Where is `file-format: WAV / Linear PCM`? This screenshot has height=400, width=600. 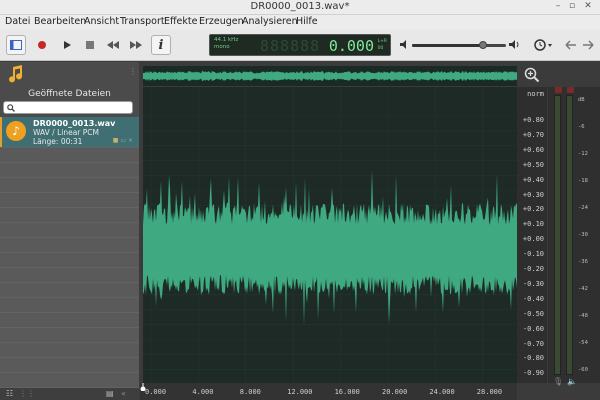
file-format: WAV / Linear PCM is located at coordinates (66, 132).